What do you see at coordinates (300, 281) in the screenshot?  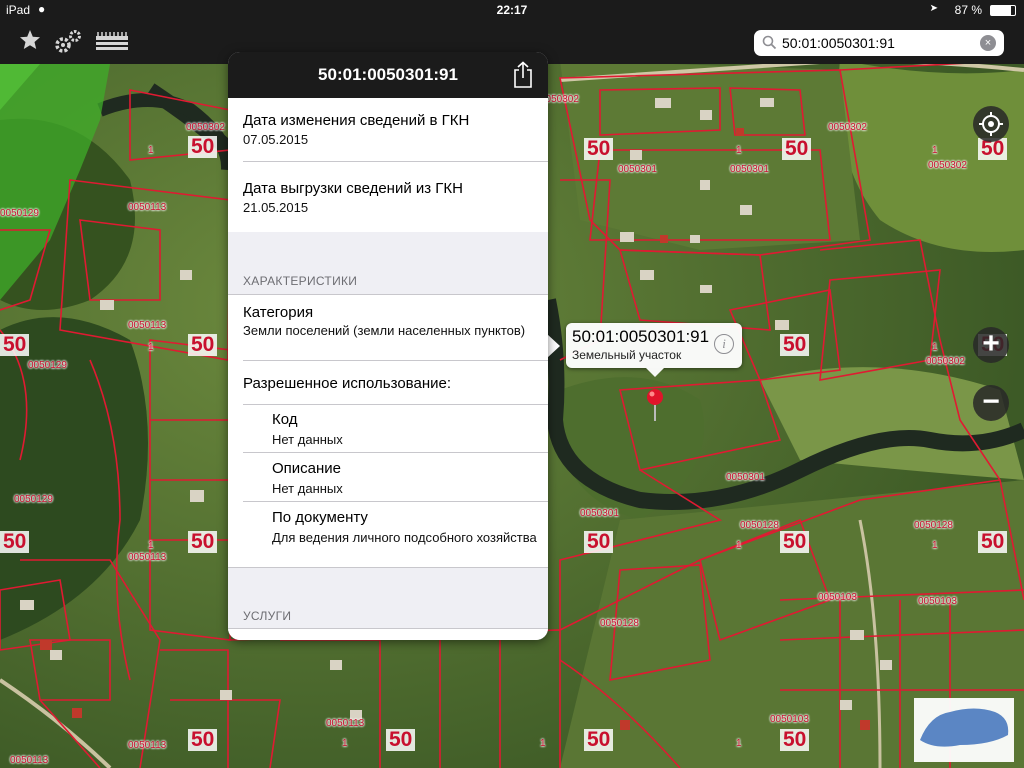 I see `characteristics-section-header: ХАРАКТЕРИСТИКИ` at bounding box center [300, 281].